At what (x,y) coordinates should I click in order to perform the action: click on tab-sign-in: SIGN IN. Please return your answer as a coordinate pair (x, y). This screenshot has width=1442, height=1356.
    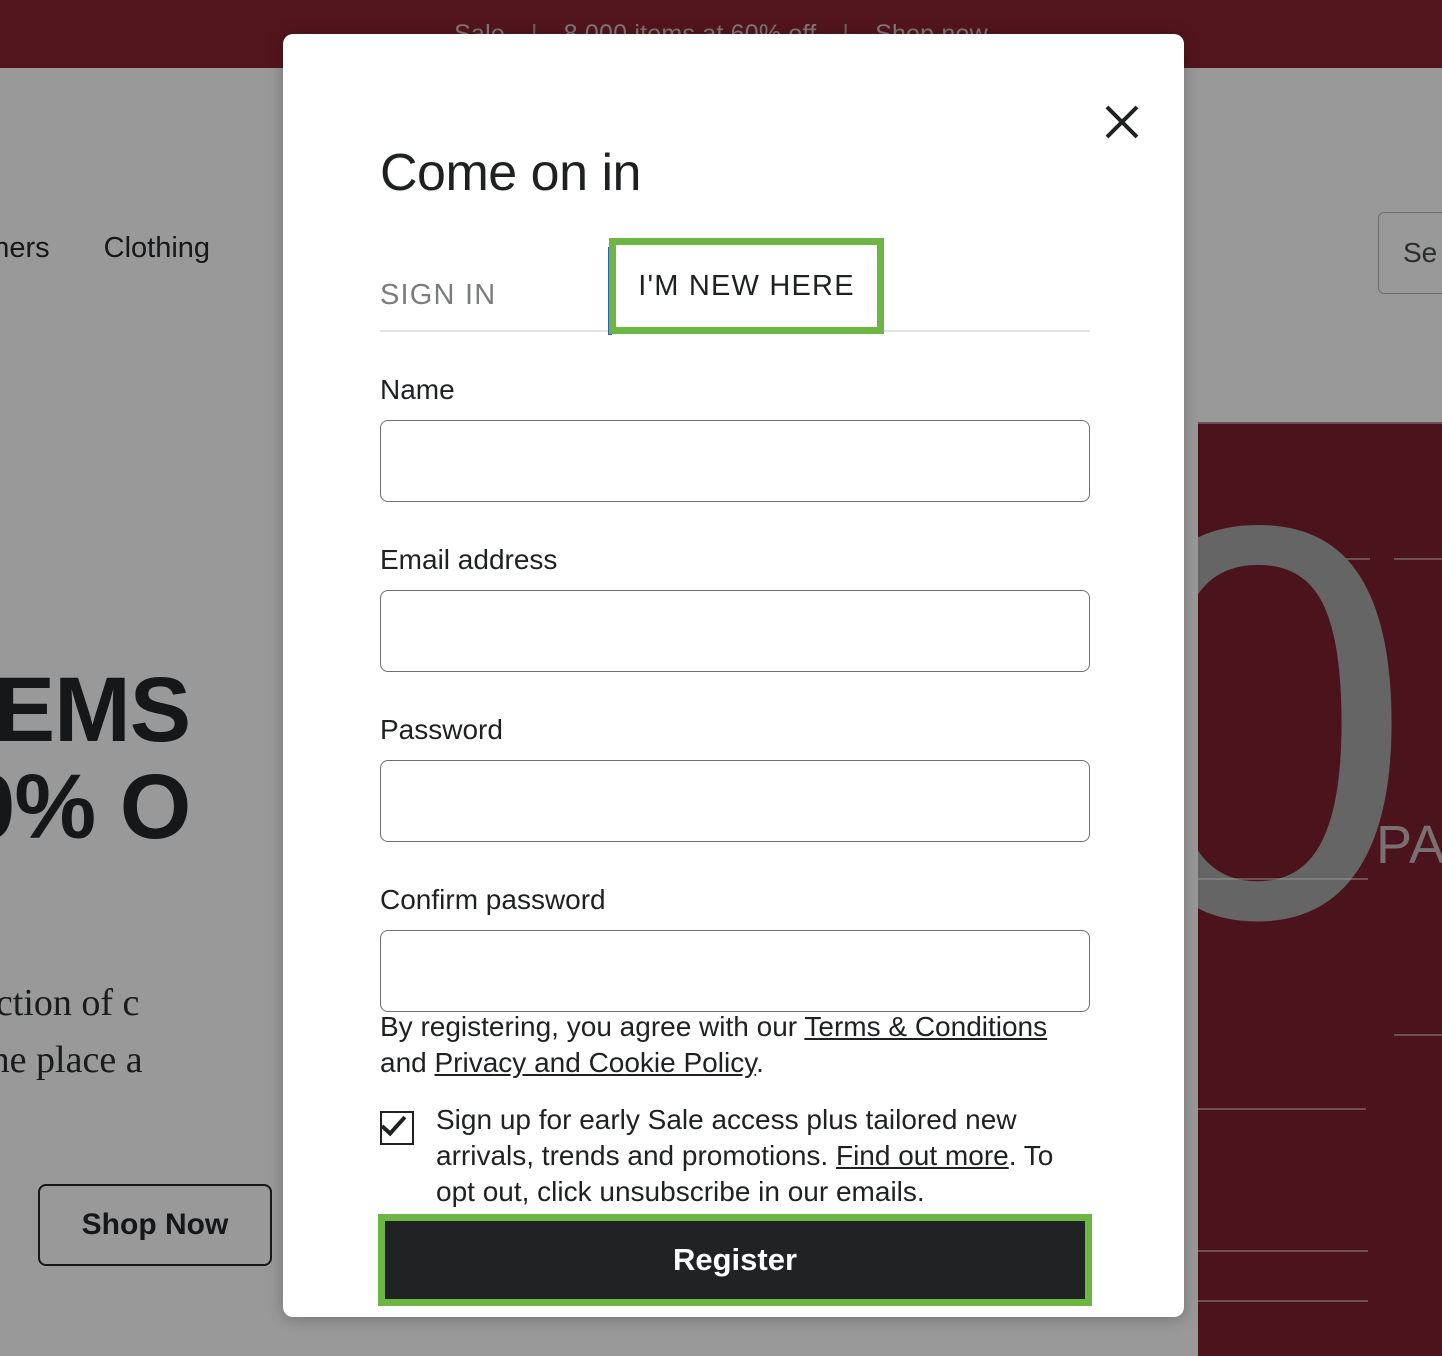
    Looking at the image, I should click on (438, 304).